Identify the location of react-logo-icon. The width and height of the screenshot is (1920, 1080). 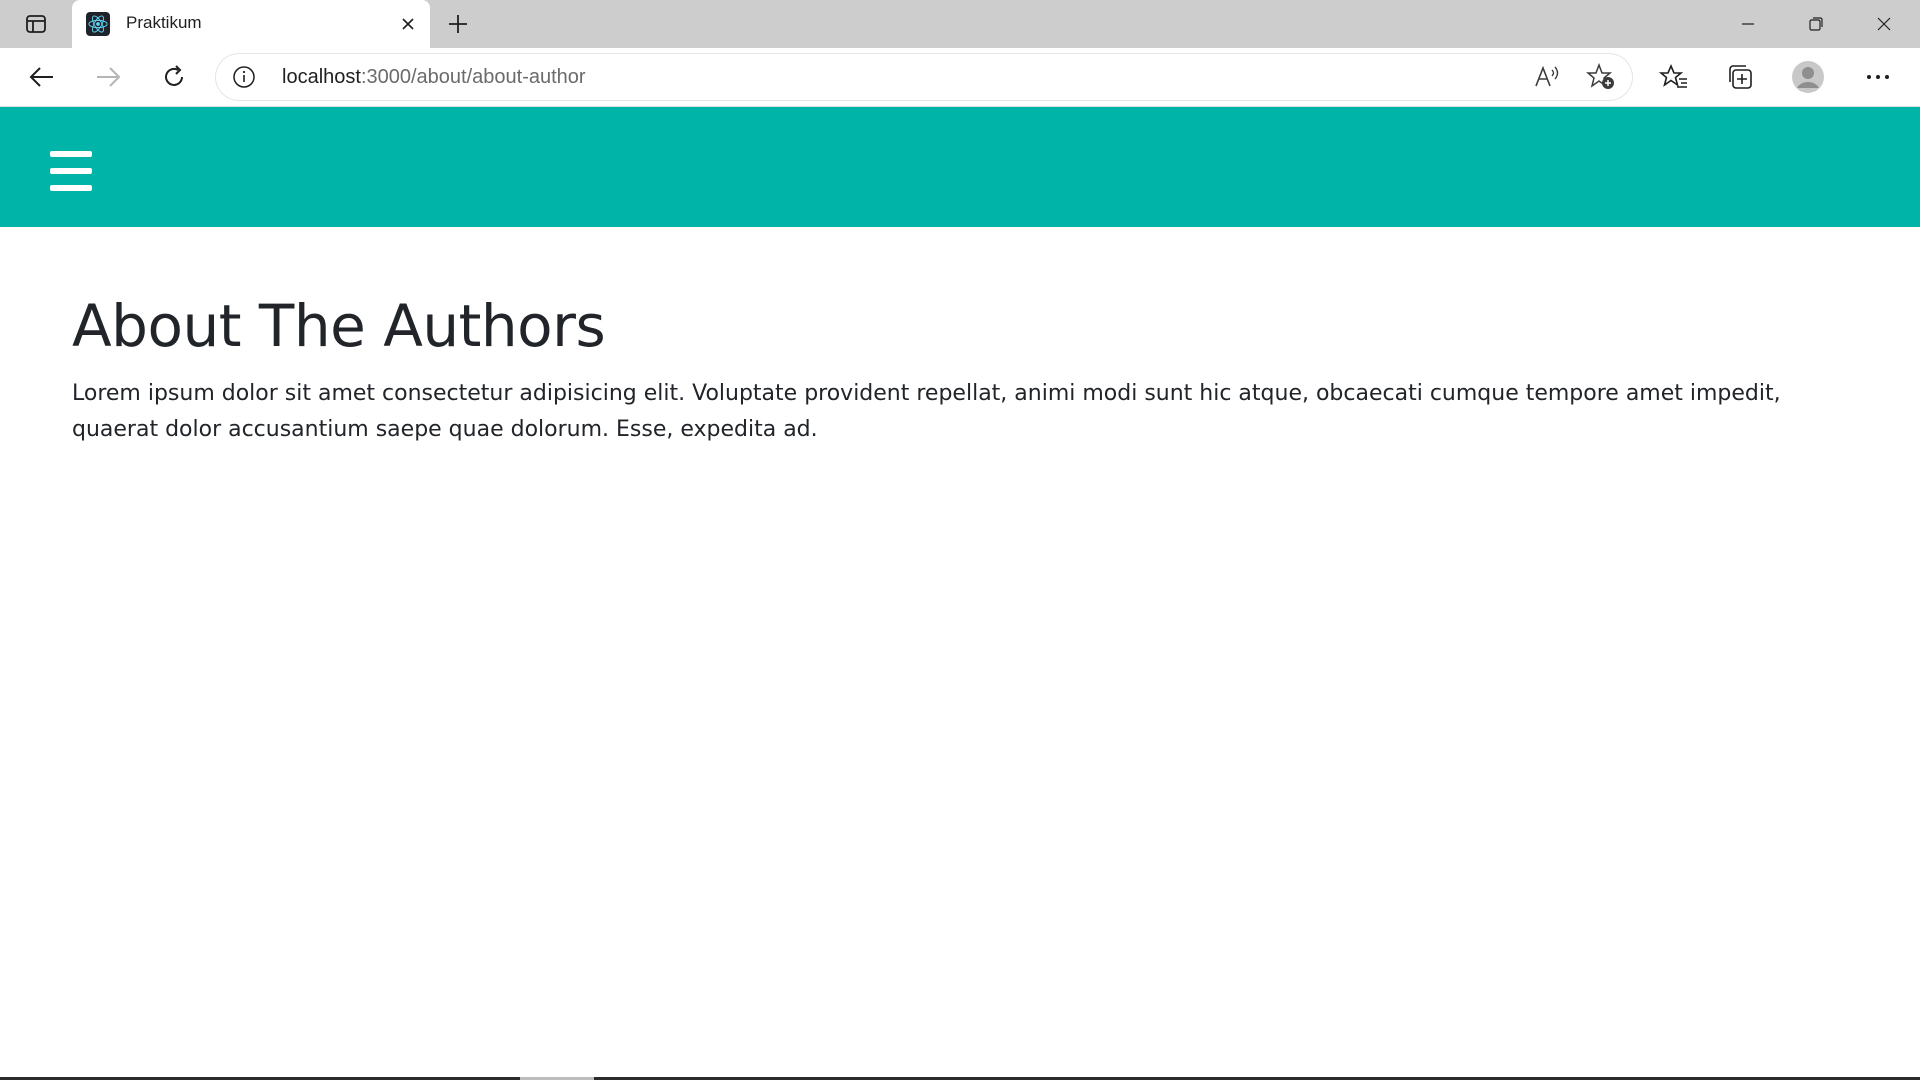
(98, 24).